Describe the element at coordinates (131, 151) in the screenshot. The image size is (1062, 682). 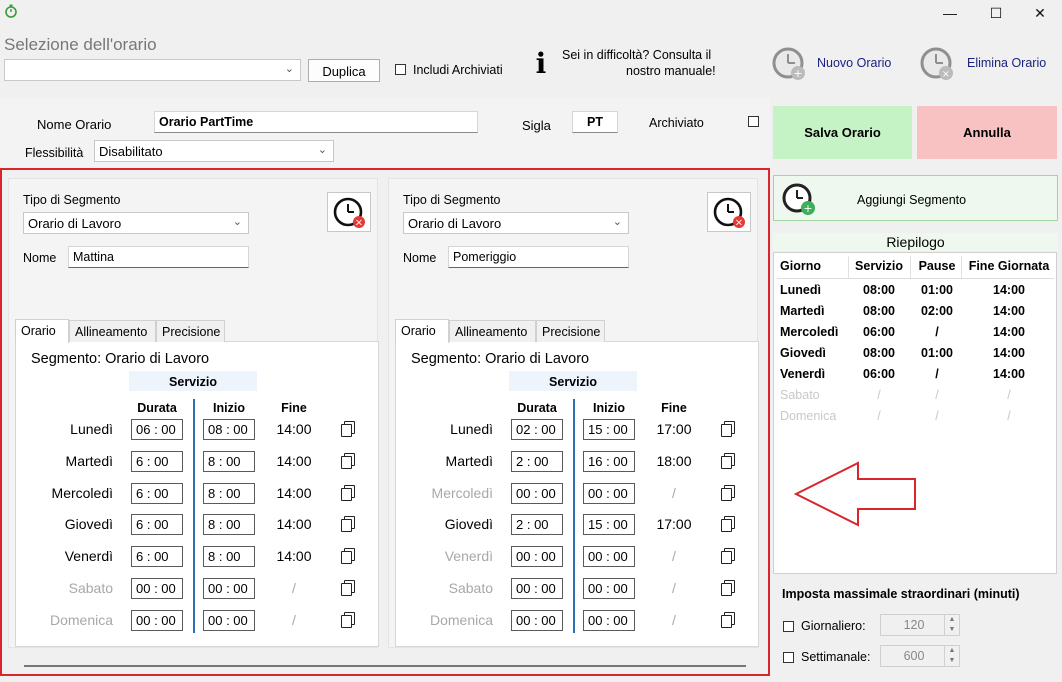
I see `flessibilita-value: Disabilitato` at that location.